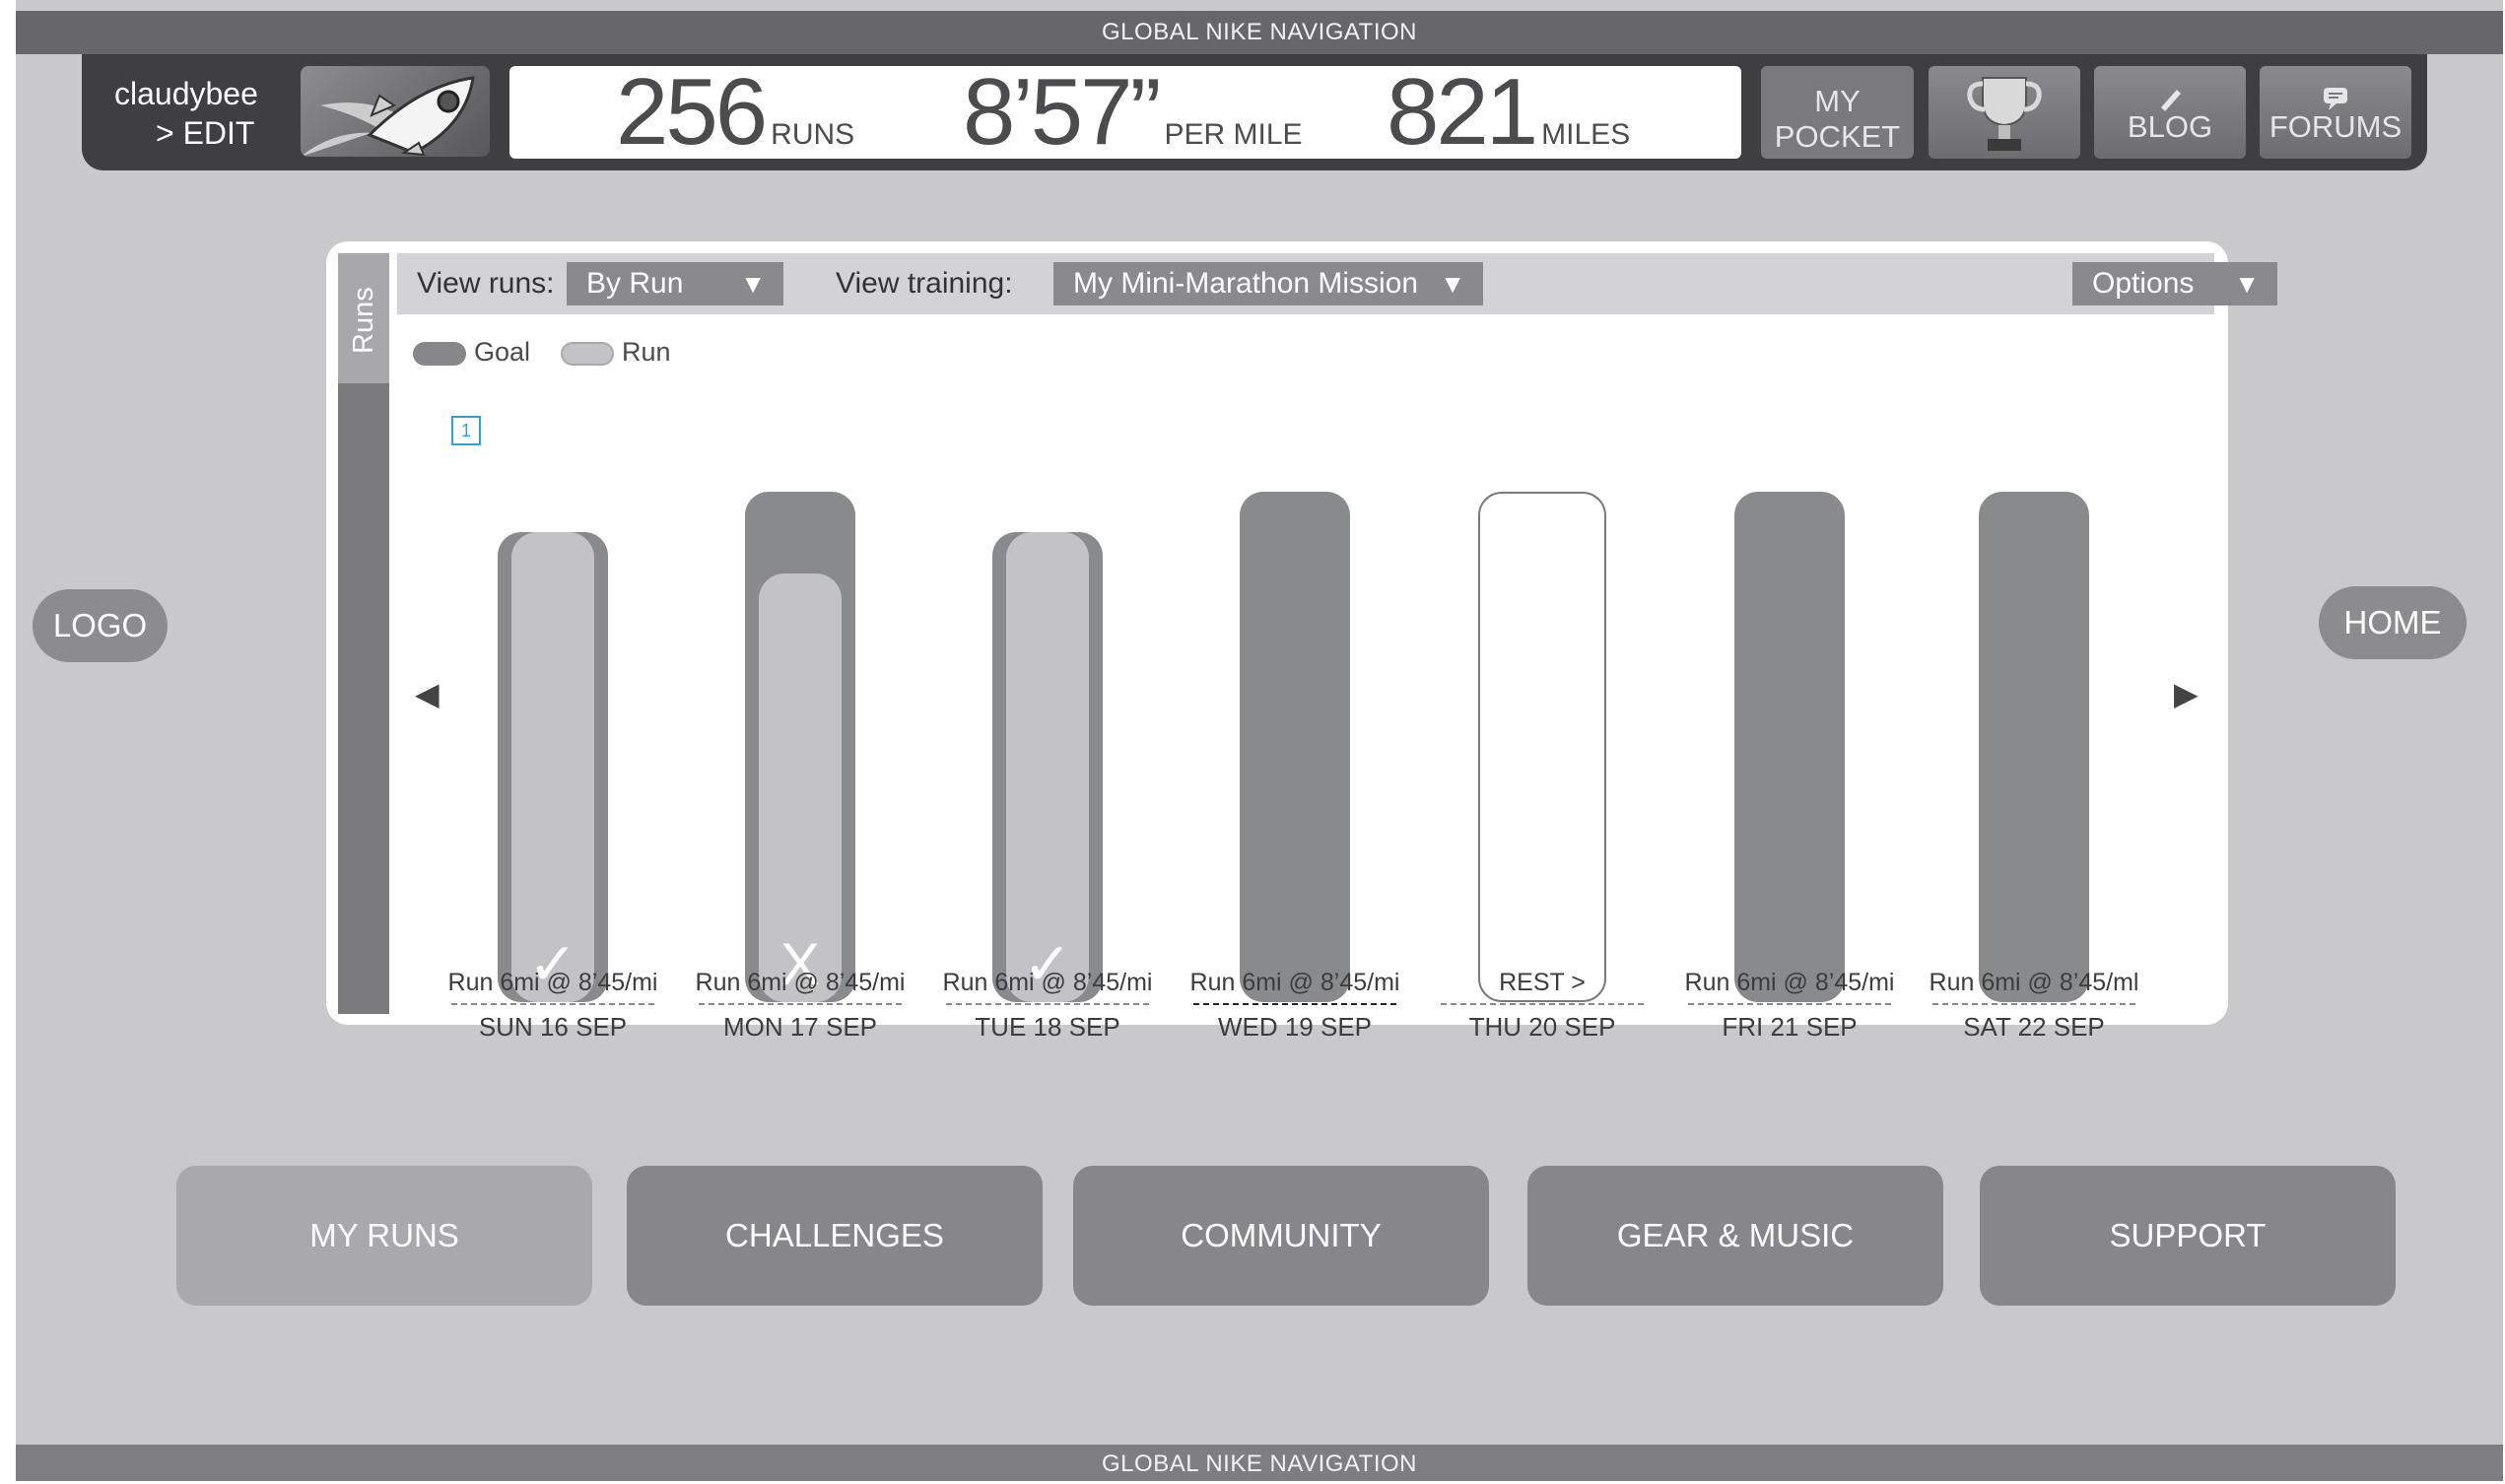 This screenshot has width=2505, height=1484. What do you see at coordinates (1281, 1236) in the screenshot?
I see `nav-community: COMMUNITY` at bounding box center [1281, 1236].